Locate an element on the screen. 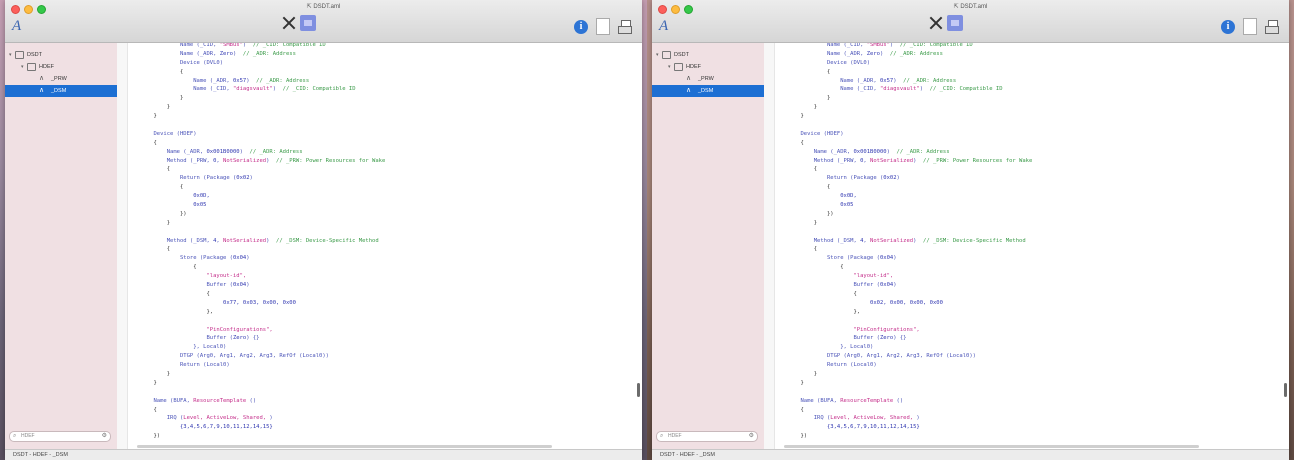  code-line: 0x02, 0x00, 0x00, 0x00 is located at coordinates (1027, 303).